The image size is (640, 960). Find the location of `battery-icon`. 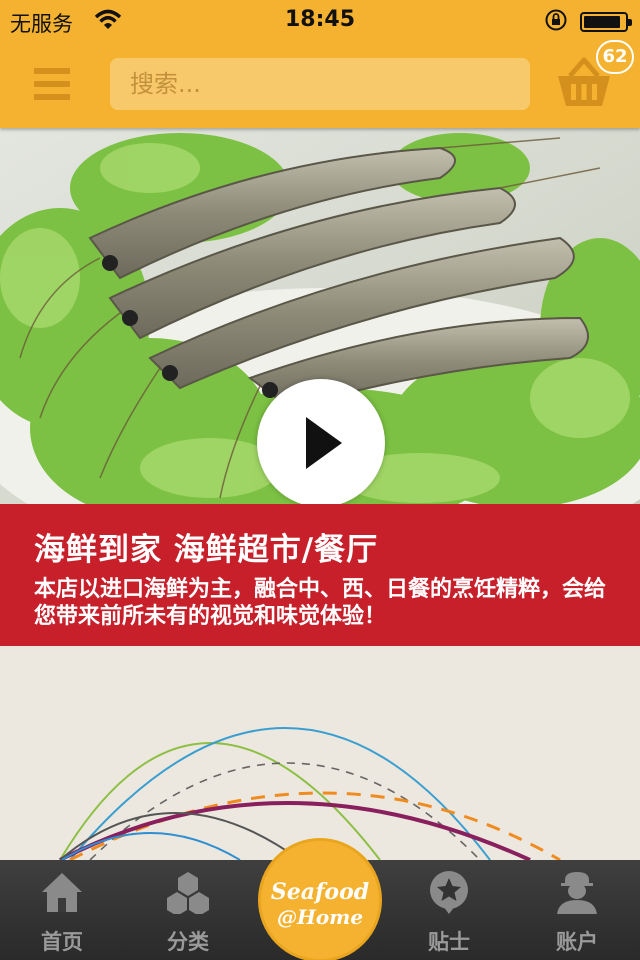

battery-icon is located at coordinates (606, 22).